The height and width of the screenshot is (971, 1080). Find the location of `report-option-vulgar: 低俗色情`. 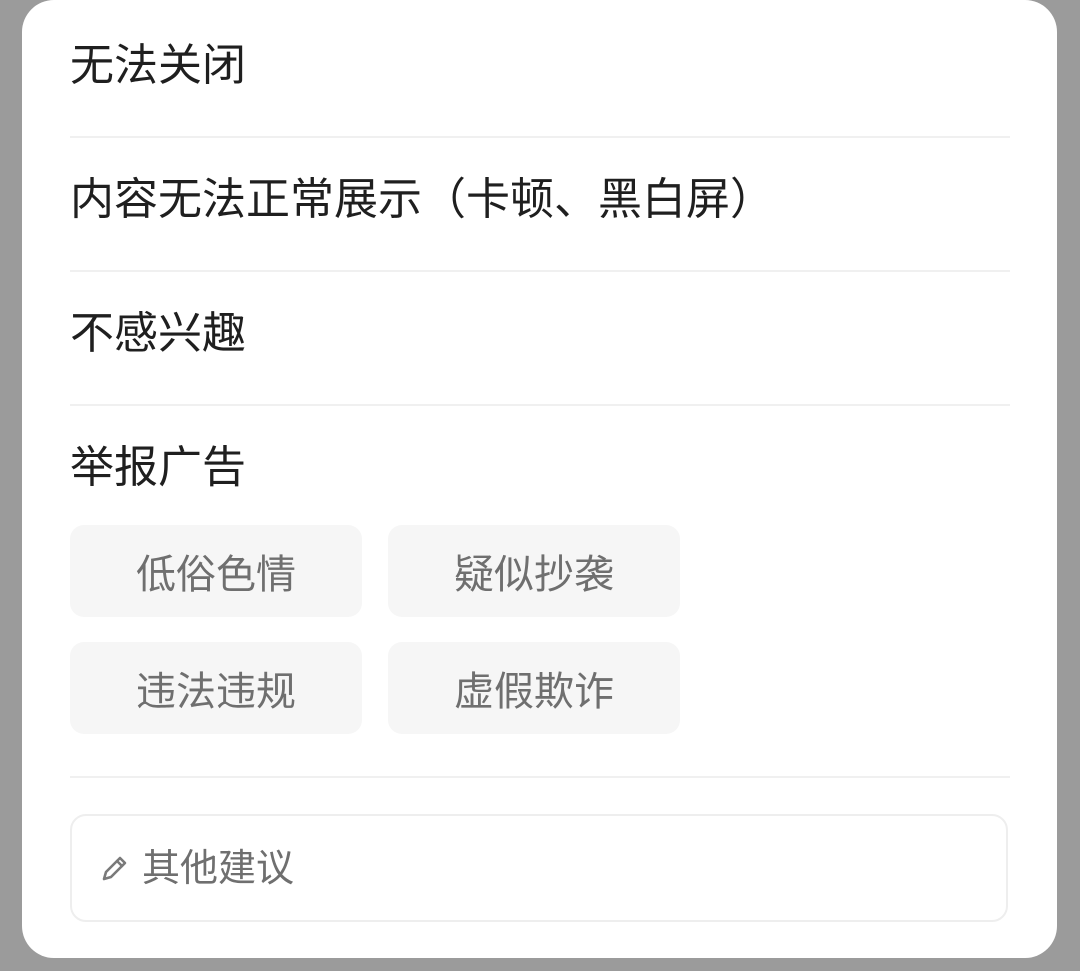

report-option-vulgar: 低俗色情 is located at coordinates (216, 571).